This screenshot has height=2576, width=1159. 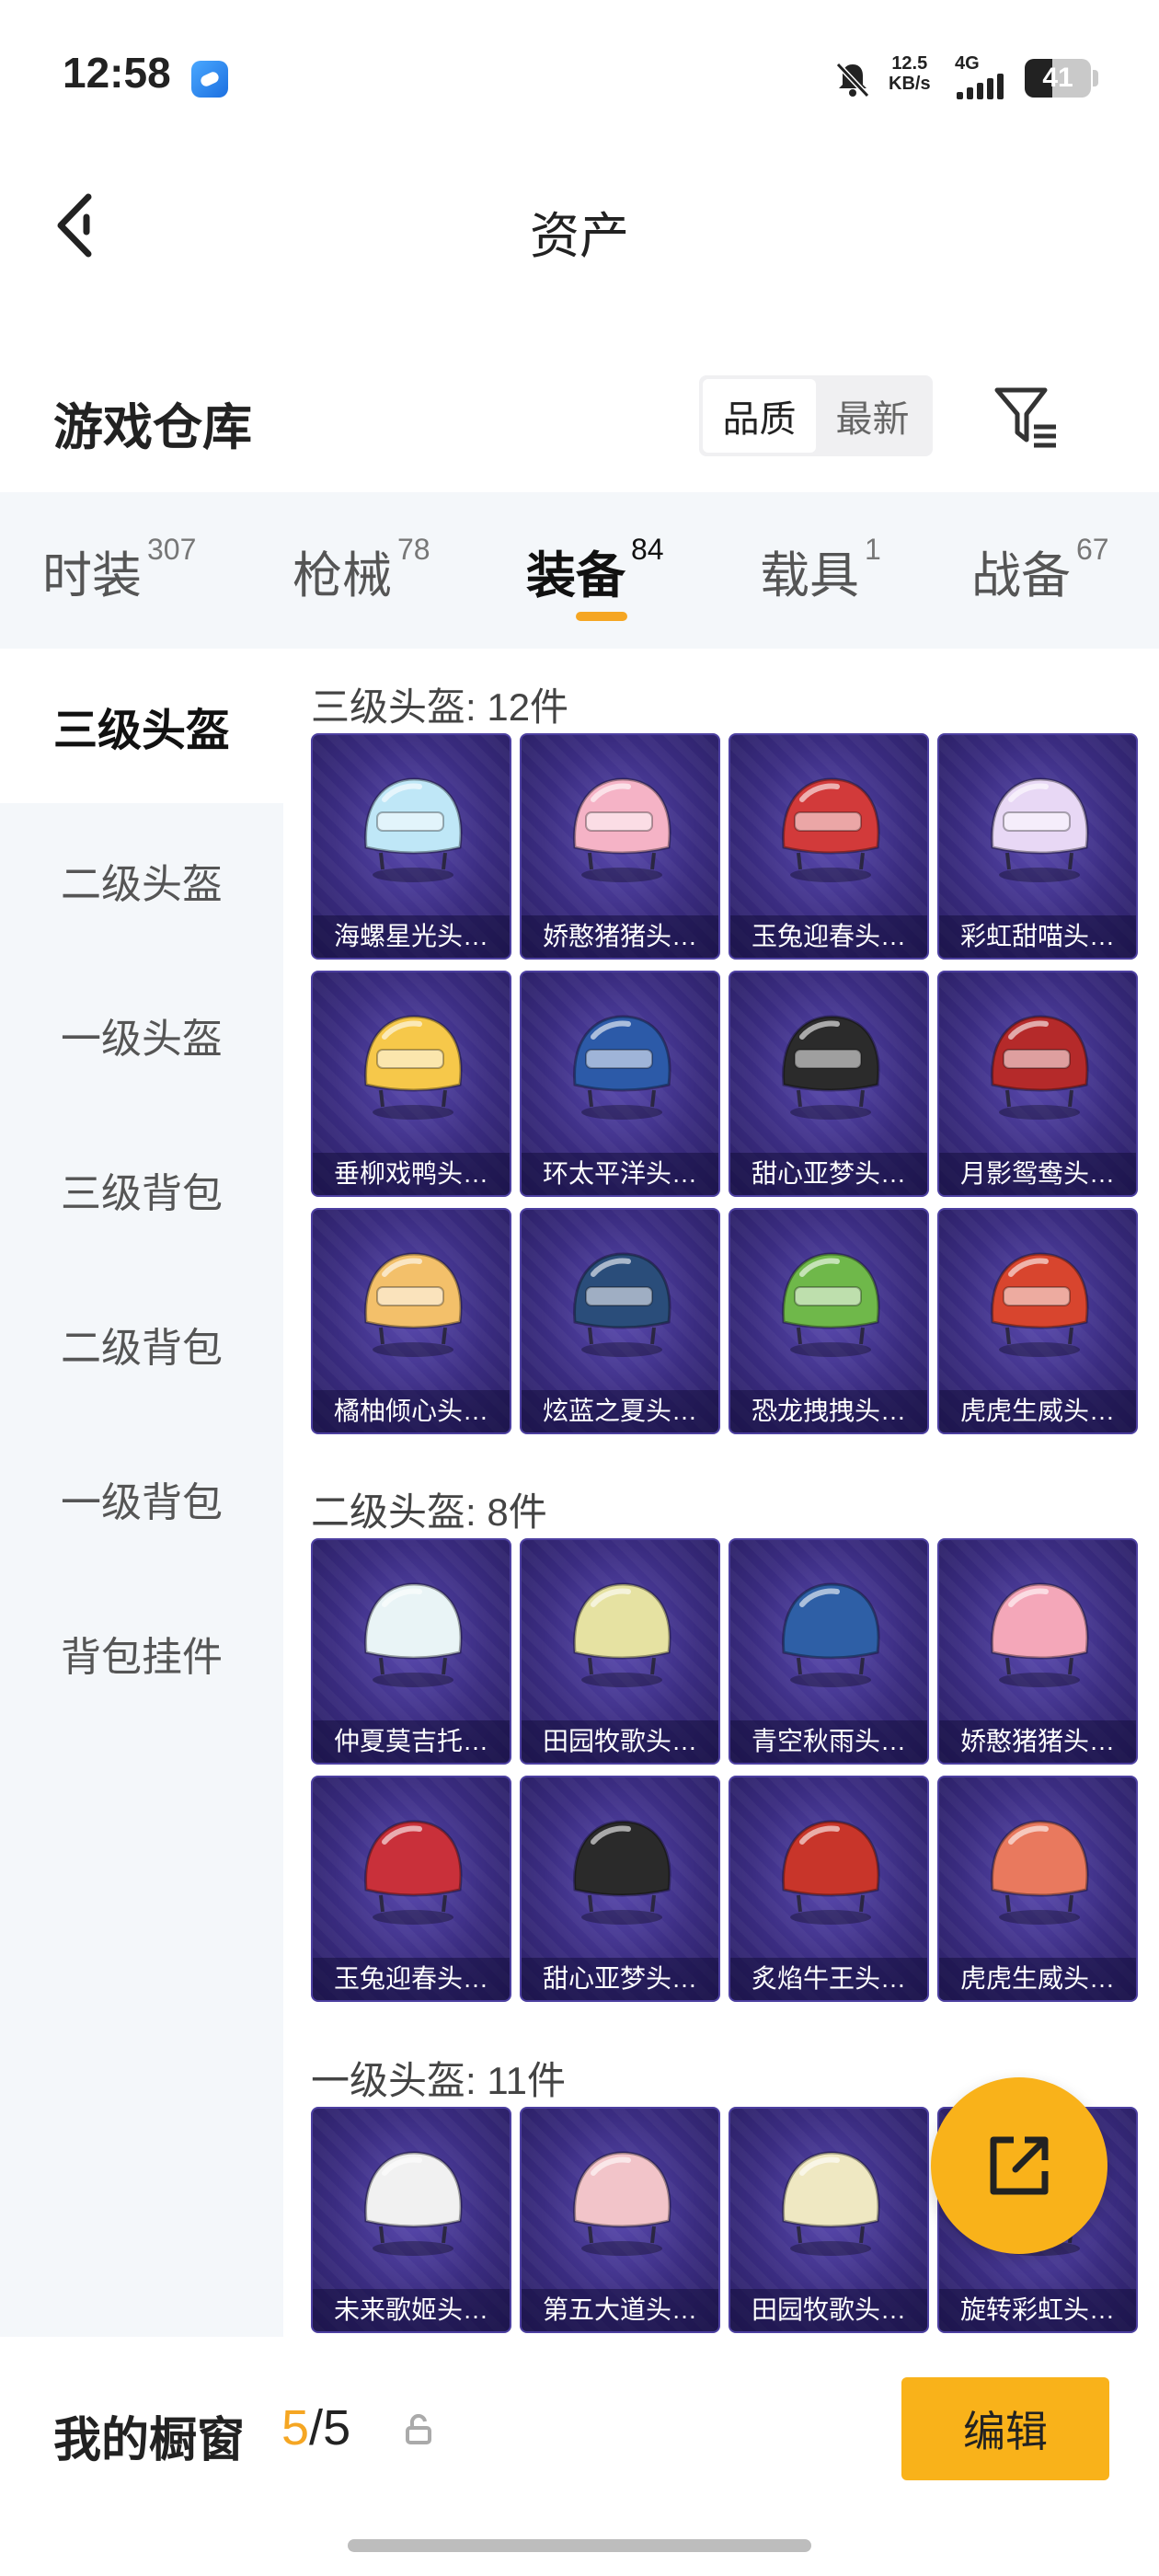 I want to click on mute-bell-icon, so click(x=852, y=80).